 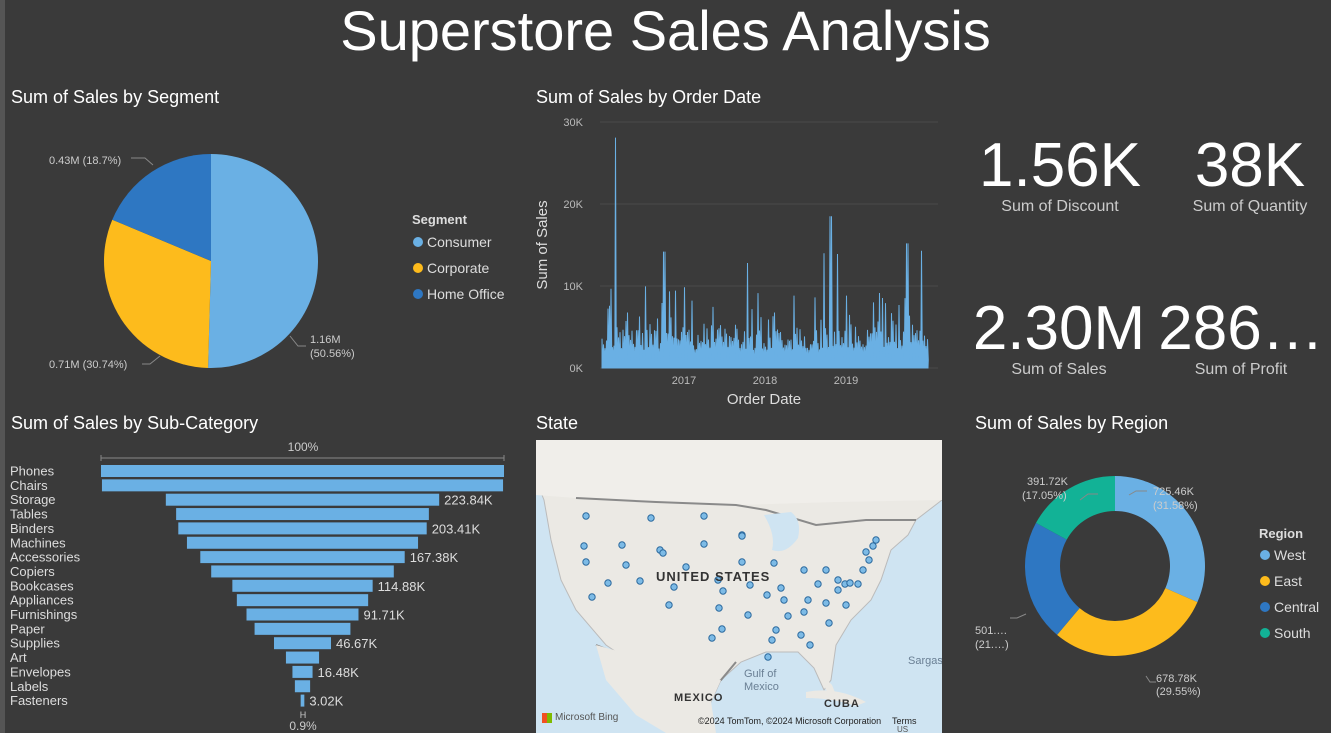 What do you see at coordinates (1281, 581) in the screenshot?
I see `legend-item-east: East` at bounding box center [1281, 581].